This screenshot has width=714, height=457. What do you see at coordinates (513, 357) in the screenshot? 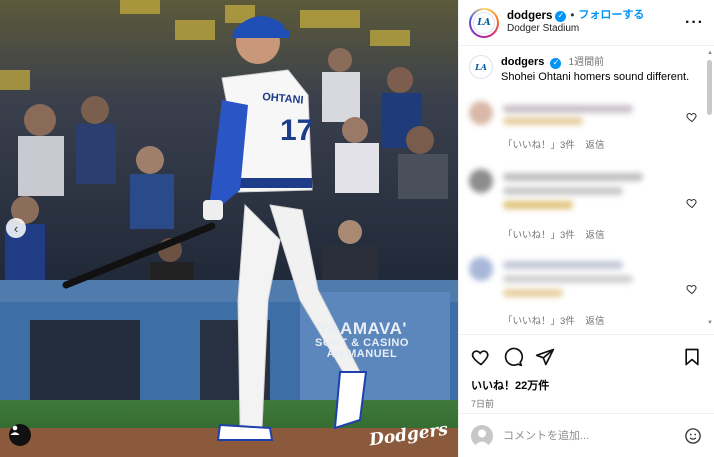
I see `comment-bubble-icon` at bounding box center [513, 357].